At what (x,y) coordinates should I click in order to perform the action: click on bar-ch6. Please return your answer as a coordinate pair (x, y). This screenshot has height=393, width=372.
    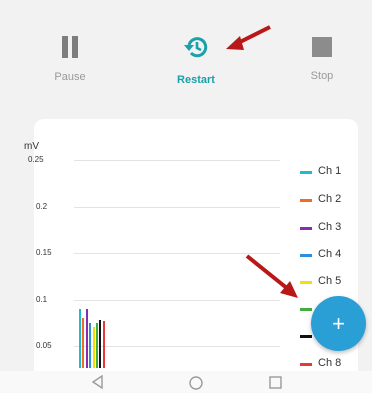
    Looking at the image, I should click on (97, 345).